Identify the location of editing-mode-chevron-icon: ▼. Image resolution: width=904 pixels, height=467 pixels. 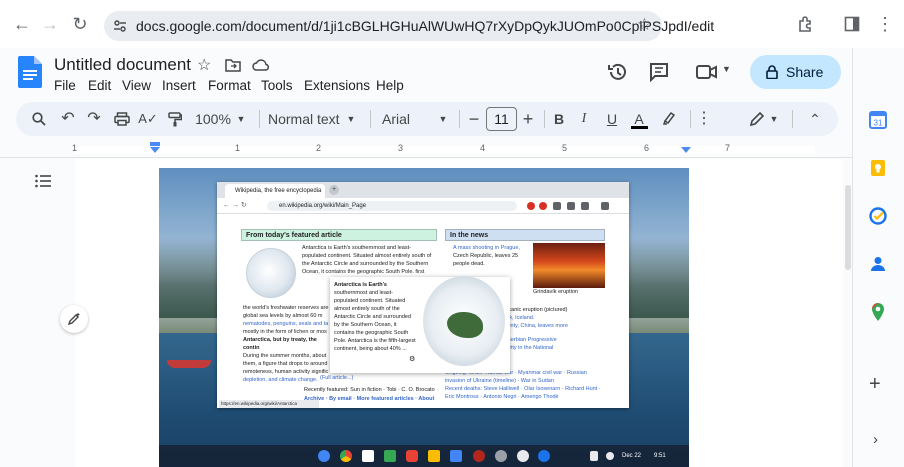
(774, 119).